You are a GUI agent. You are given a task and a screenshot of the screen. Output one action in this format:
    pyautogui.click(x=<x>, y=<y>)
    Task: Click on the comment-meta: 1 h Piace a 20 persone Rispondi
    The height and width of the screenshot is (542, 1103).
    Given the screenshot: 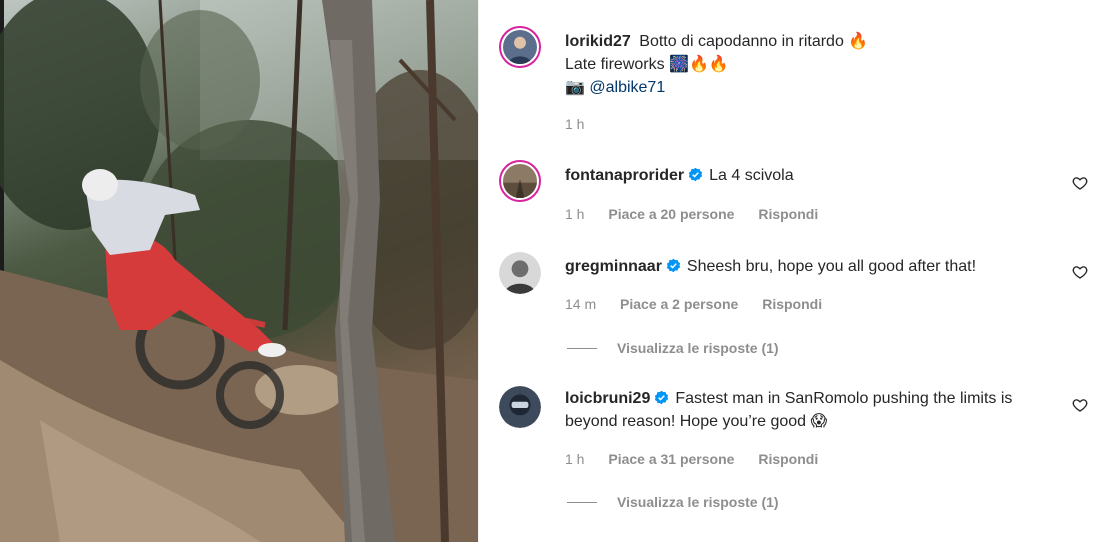 What is the action you would take?
    pyautogui.click(x=701, y=214)
    